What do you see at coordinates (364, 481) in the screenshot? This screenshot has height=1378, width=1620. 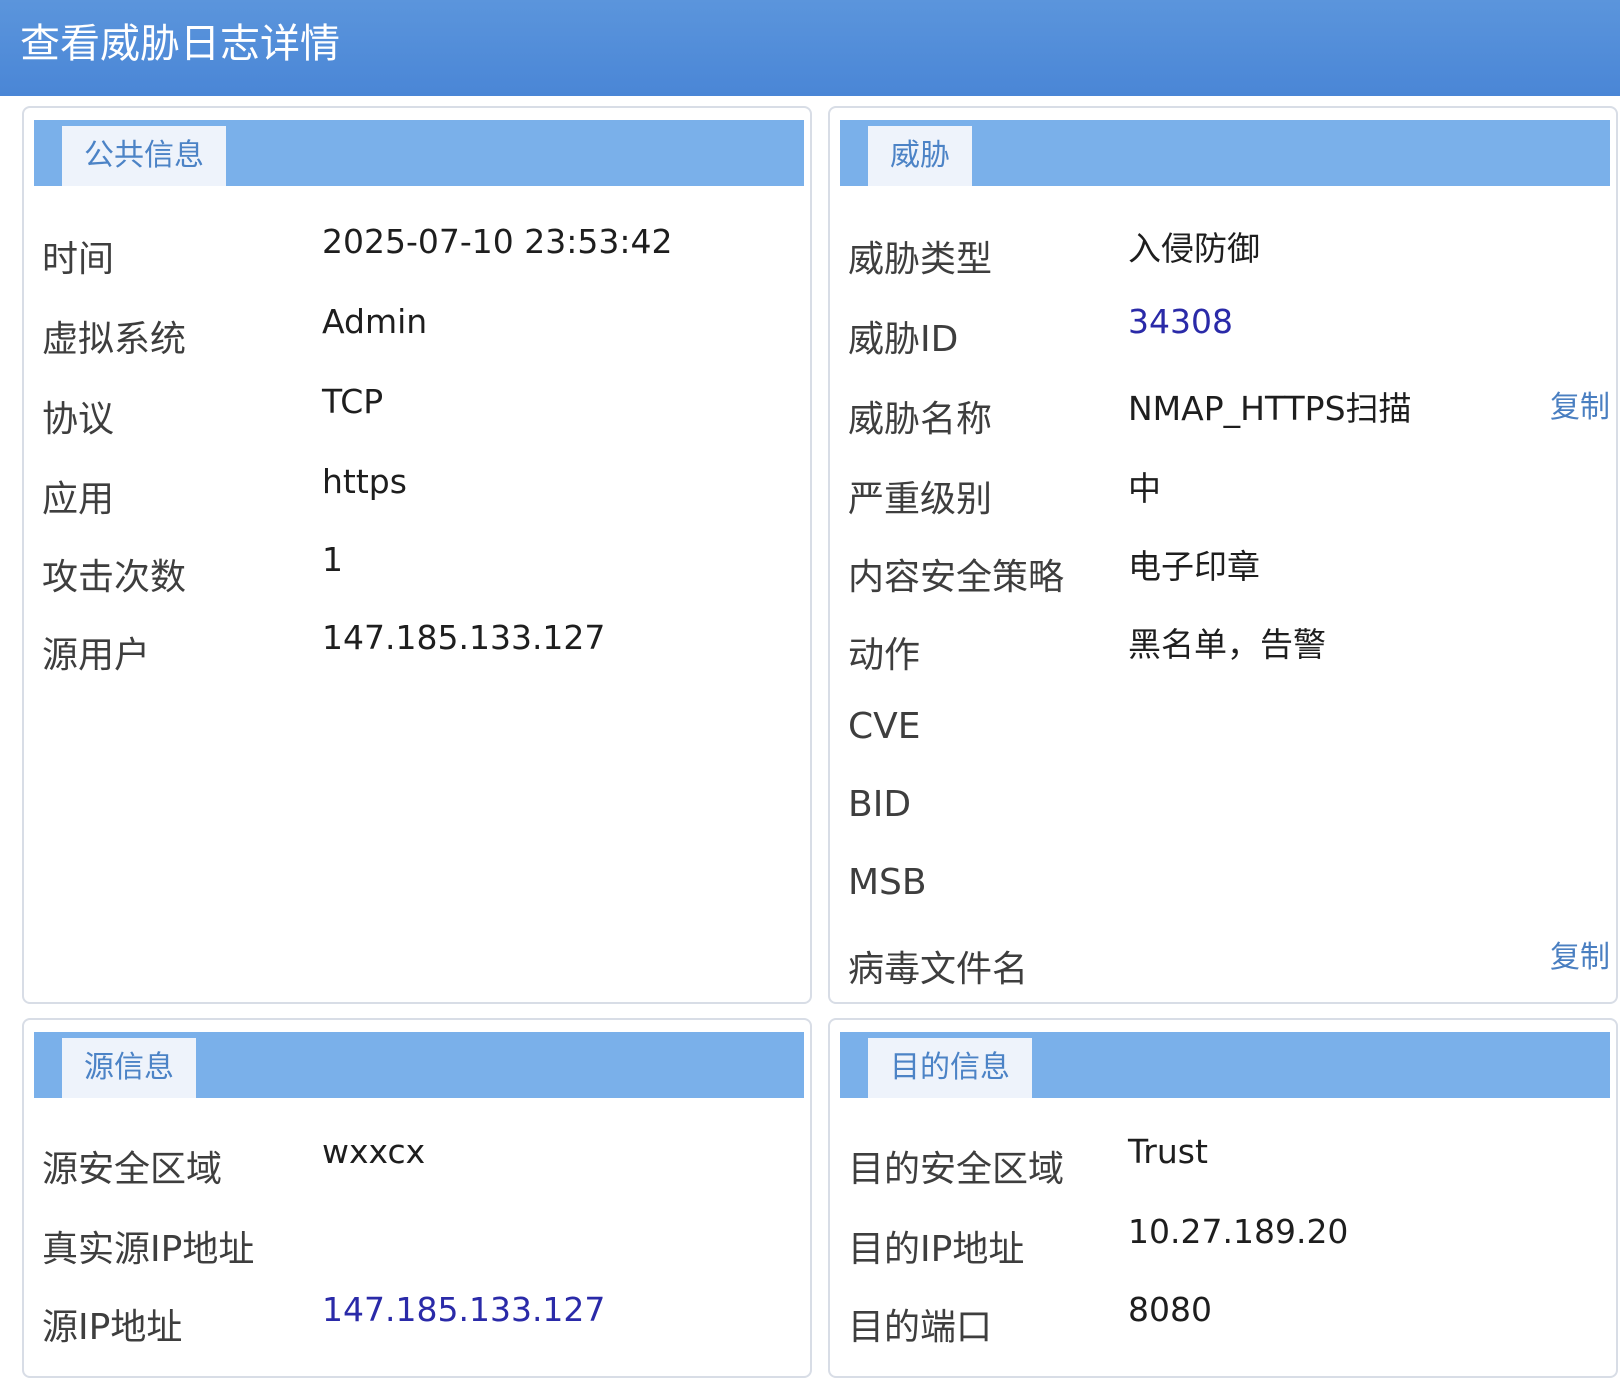 I see `application-value: https` at bounding box center [364, 481].